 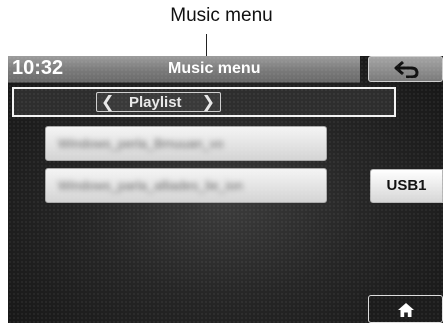 I want to click on callout-label: Music menu, so click(x=221, y=15).